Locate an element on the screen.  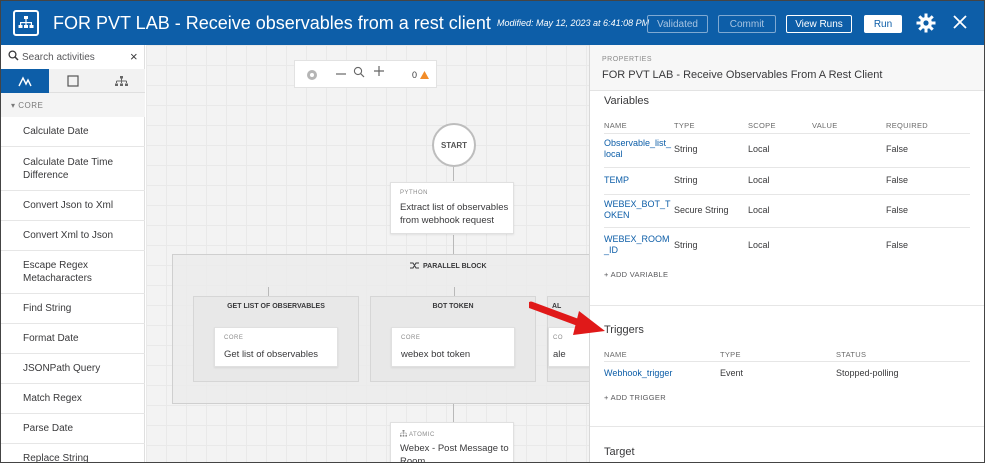
atomic-tab-icon is located at coordinates (121, 80).